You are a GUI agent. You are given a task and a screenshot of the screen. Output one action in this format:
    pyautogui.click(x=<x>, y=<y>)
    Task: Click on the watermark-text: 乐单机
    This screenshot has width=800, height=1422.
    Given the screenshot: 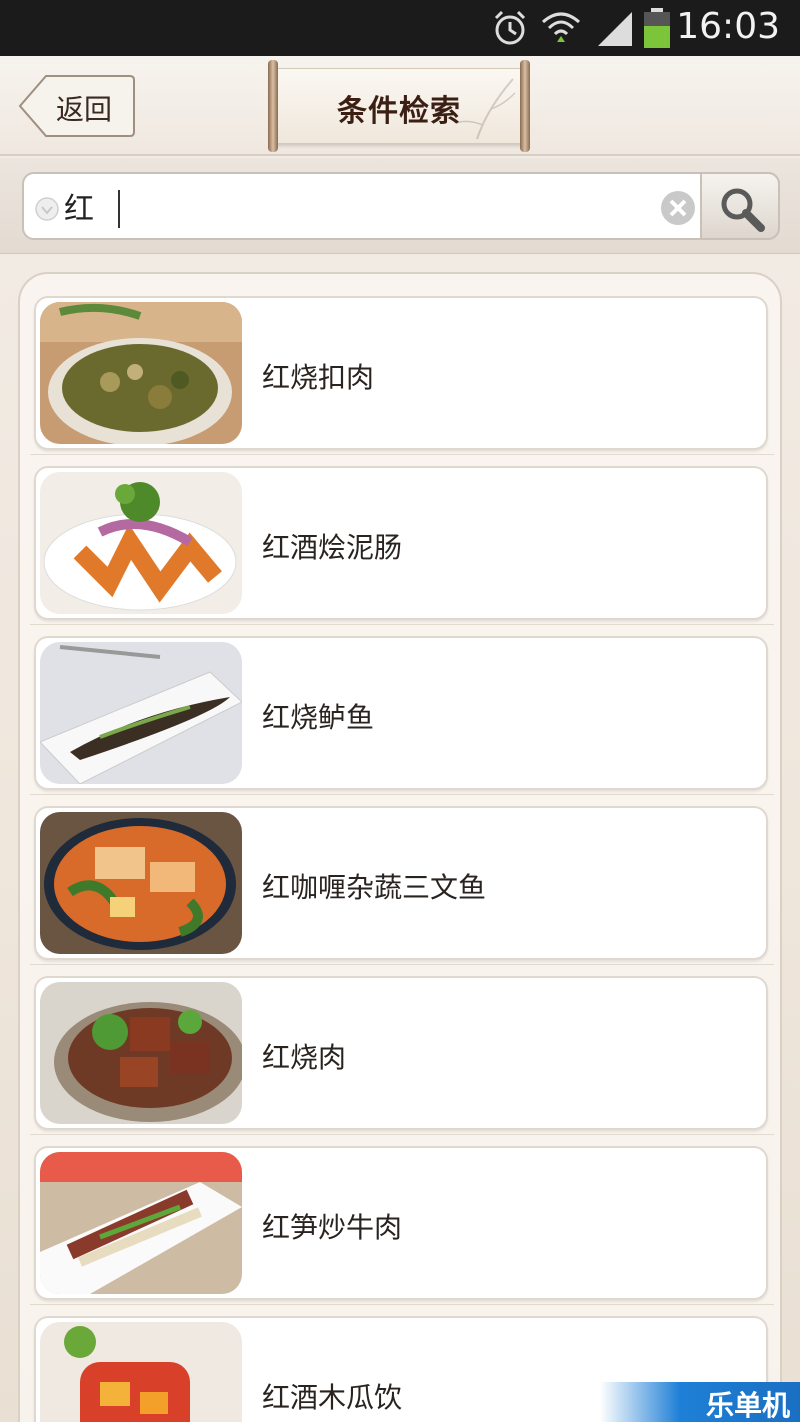 What is the action you would take?
    pyautogui.click(x=747, y=1405)
    